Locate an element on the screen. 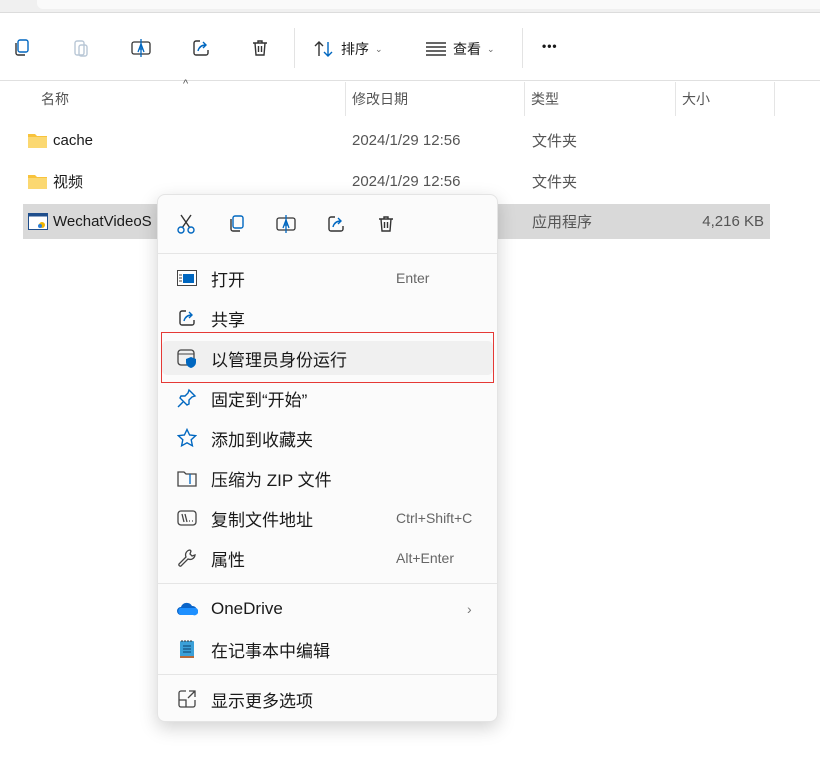  onedrive-icon is located at coordinates (187, 609).